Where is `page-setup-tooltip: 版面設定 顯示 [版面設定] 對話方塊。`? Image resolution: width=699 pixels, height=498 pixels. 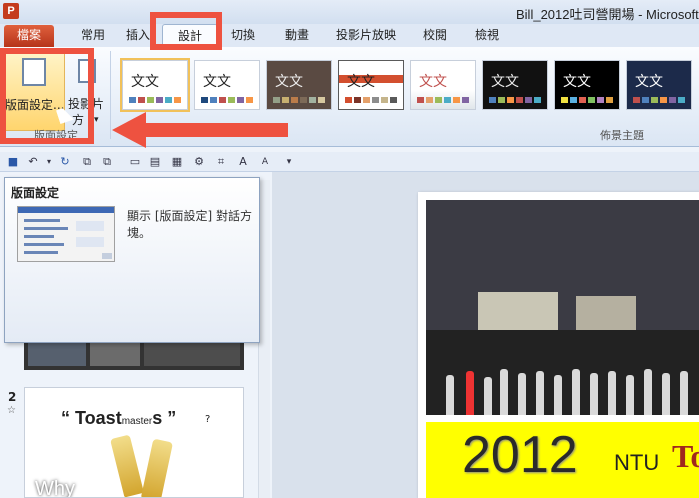 page-setup-tooltip: 版面設定 顯示 [版面設定] 對話方塊。 is located at coordinates (132, 260).